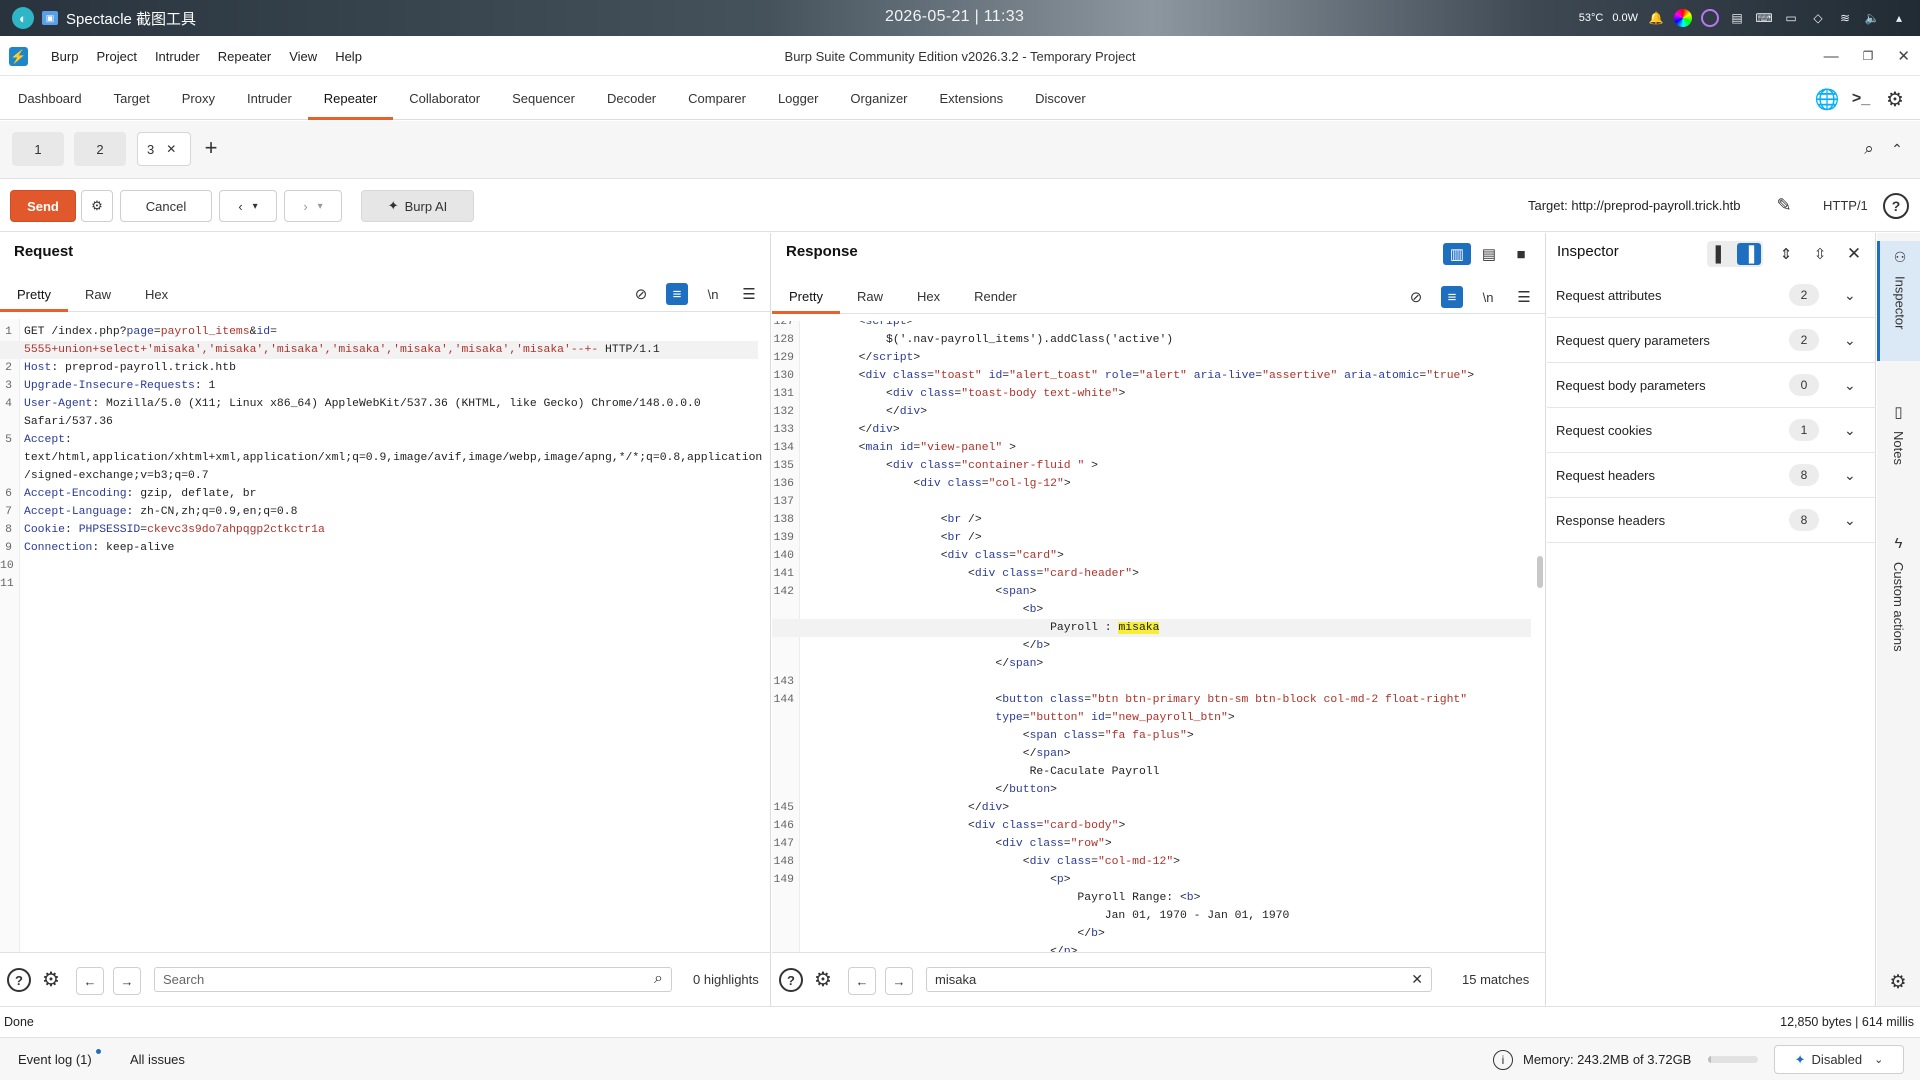 The image size is (1920, 1080). I want to click on response-search-input: misaka ✕, so click(1179, 979).